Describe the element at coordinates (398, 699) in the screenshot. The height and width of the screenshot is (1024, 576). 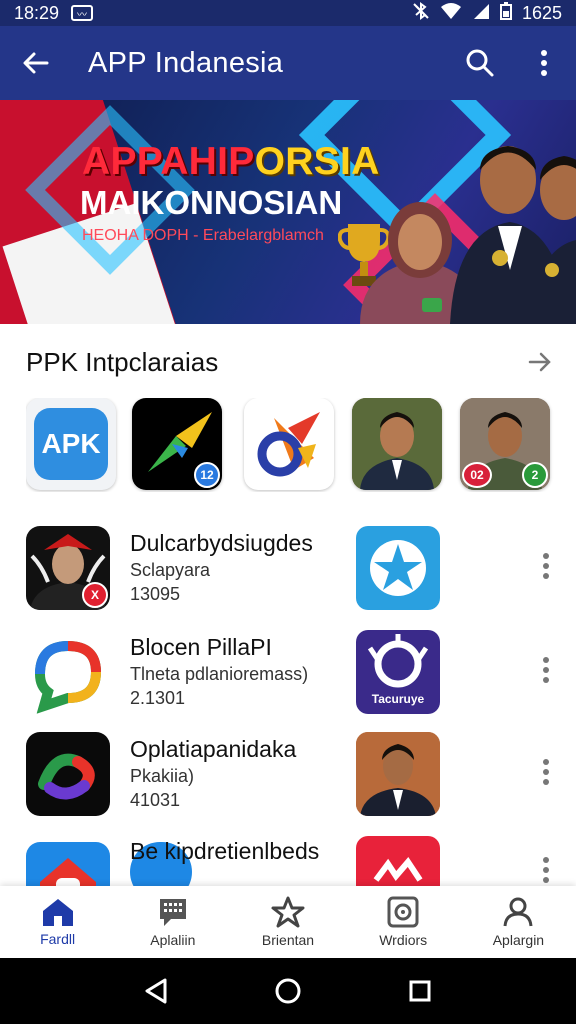
I see `emblem-label: Tacuruye` at that location.